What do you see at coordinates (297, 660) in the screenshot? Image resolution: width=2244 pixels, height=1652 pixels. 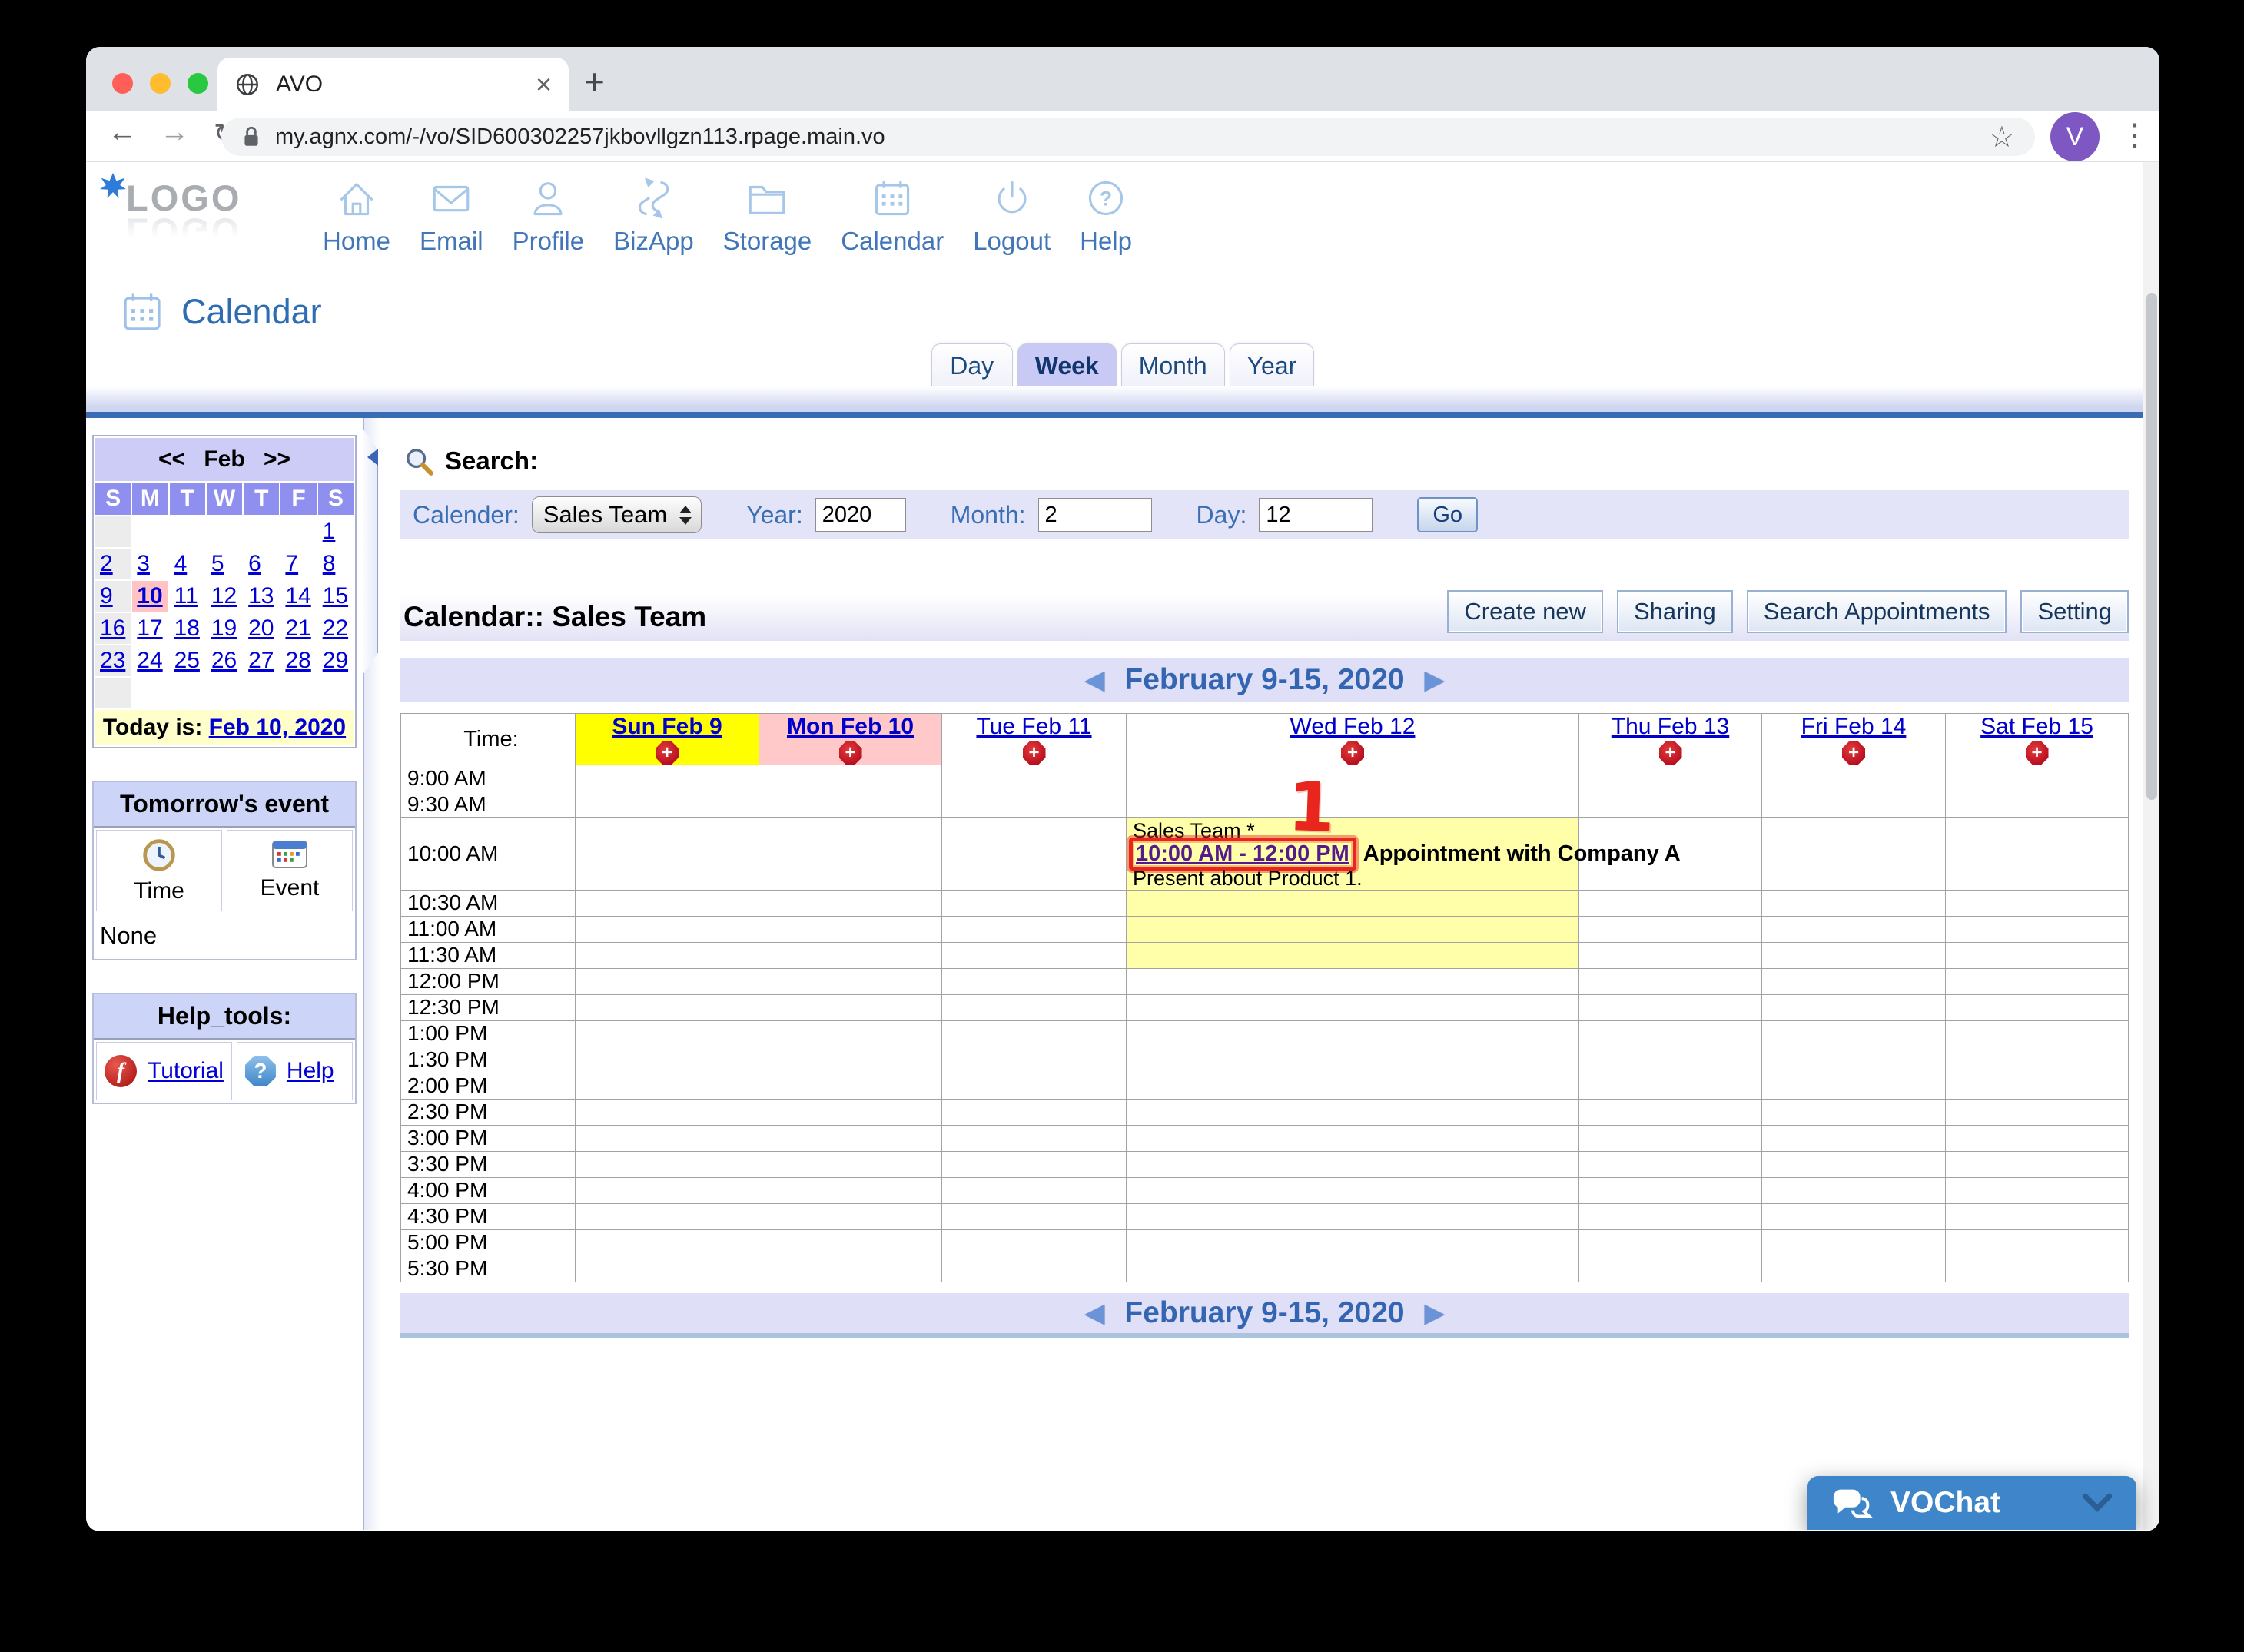 I see `minical-day-link: 28` at bounding box center [297, 660].